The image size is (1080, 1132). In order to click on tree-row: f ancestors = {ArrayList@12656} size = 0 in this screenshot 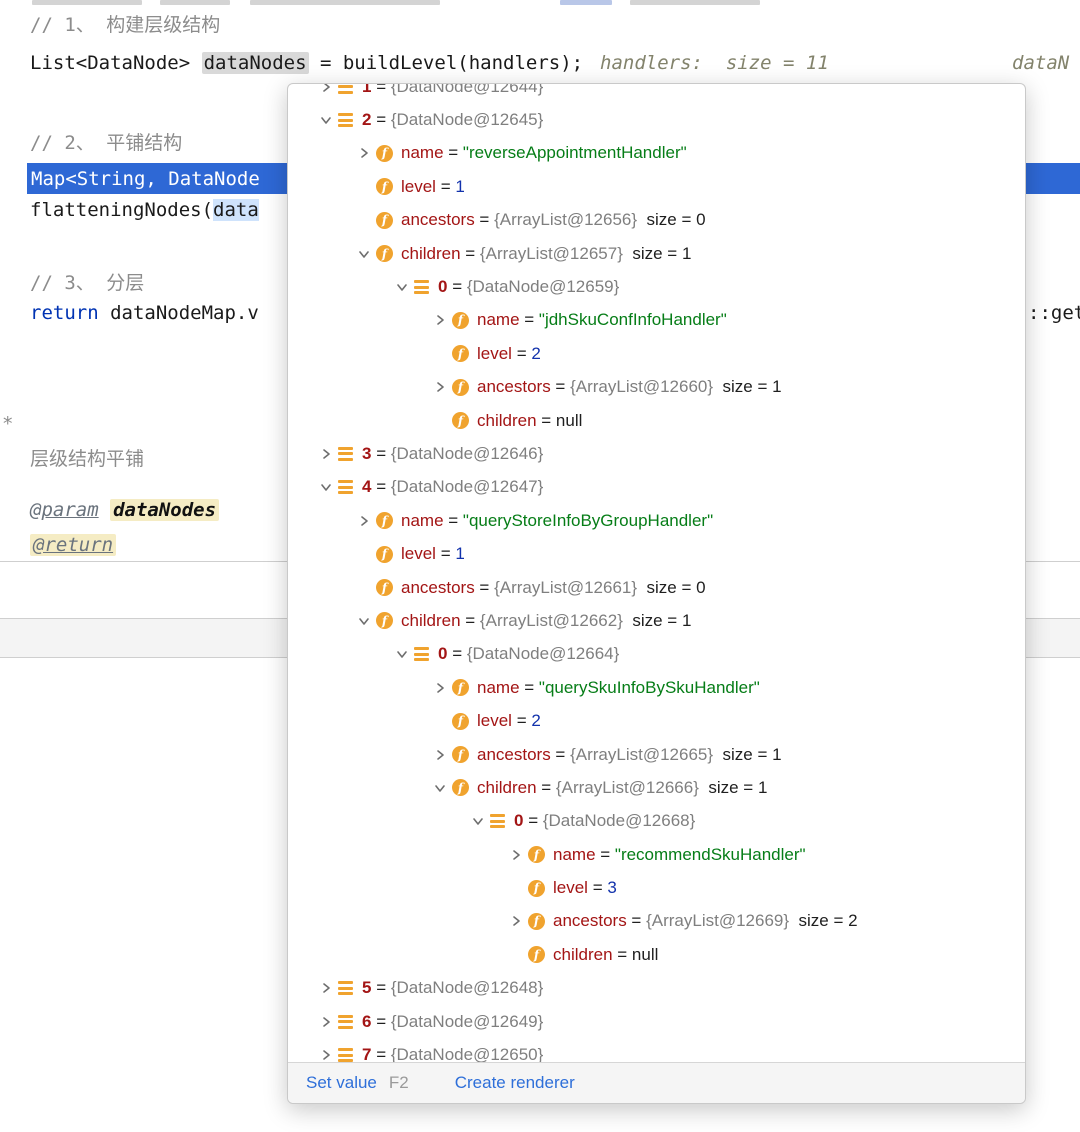, I will do `click(656, 220)`.